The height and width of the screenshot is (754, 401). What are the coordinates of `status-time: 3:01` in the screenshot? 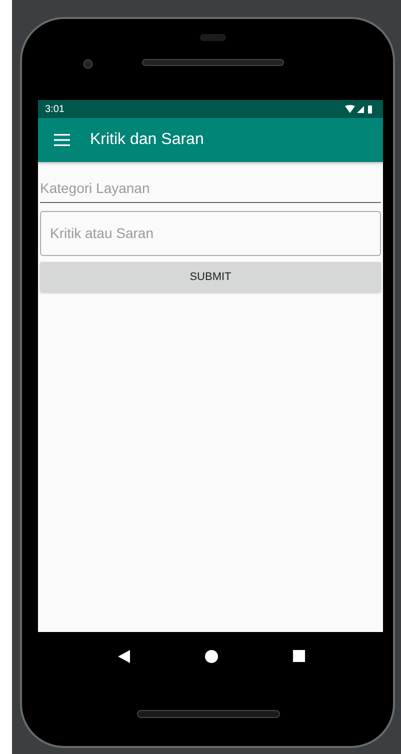 It's located at (54, 109).